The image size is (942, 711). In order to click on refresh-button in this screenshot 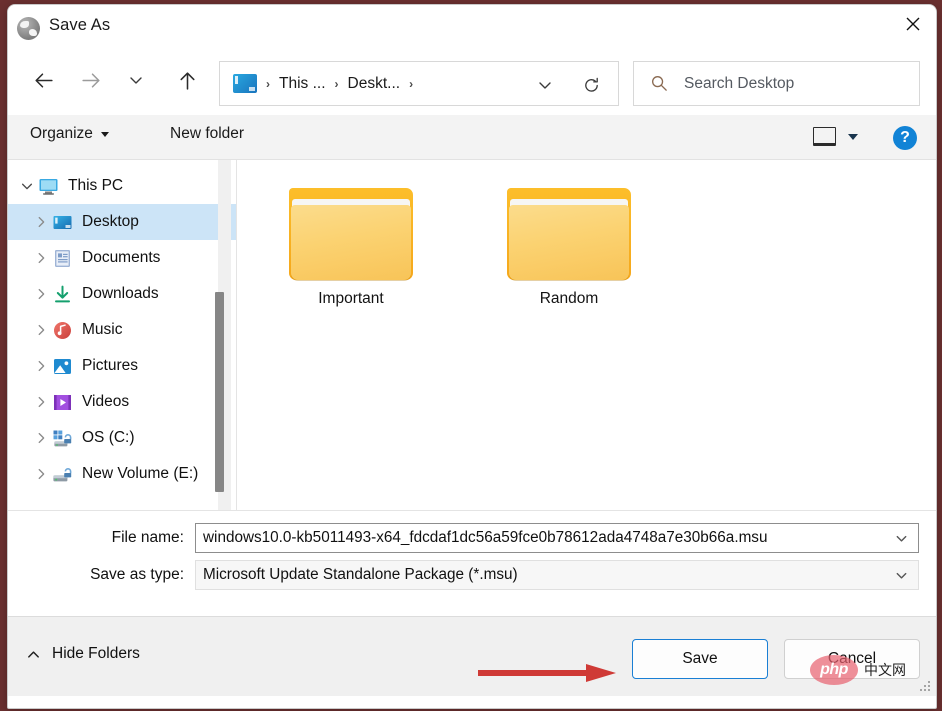, I will do `click(591, 85)`.